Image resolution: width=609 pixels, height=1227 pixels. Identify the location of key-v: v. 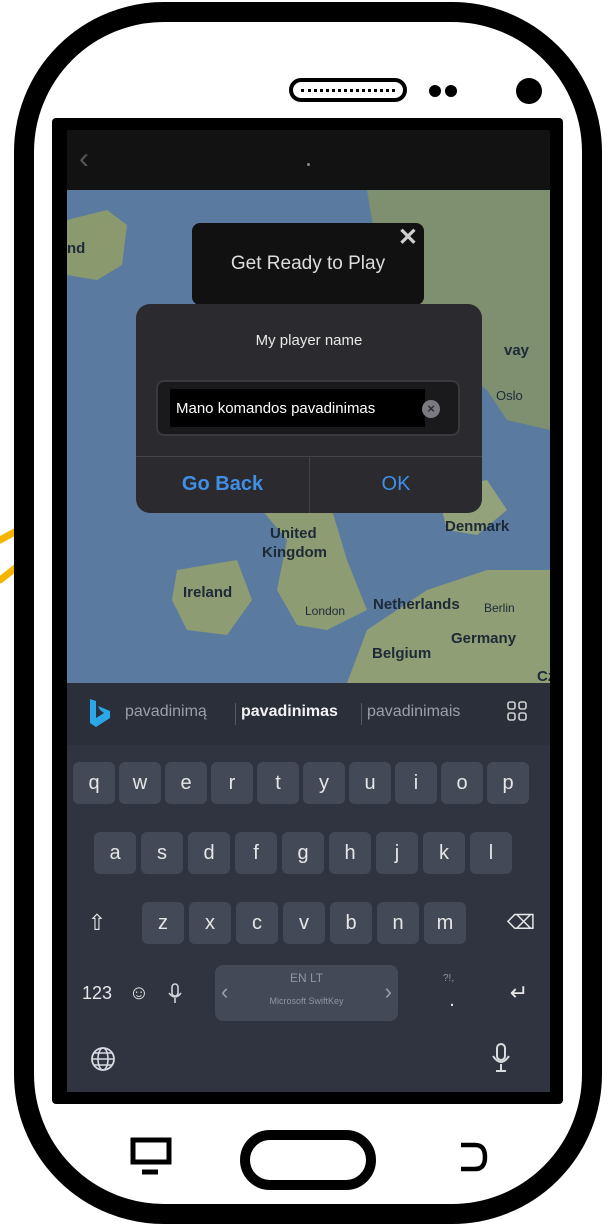
(304, 923).